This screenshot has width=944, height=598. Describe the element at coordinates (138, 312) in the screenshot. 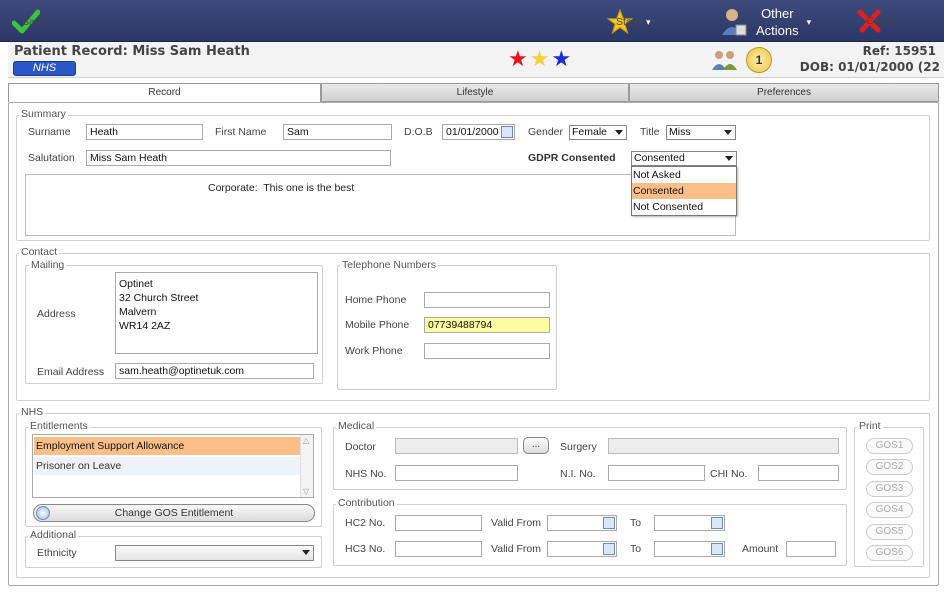

I see `address-line: Malvern` at that location.